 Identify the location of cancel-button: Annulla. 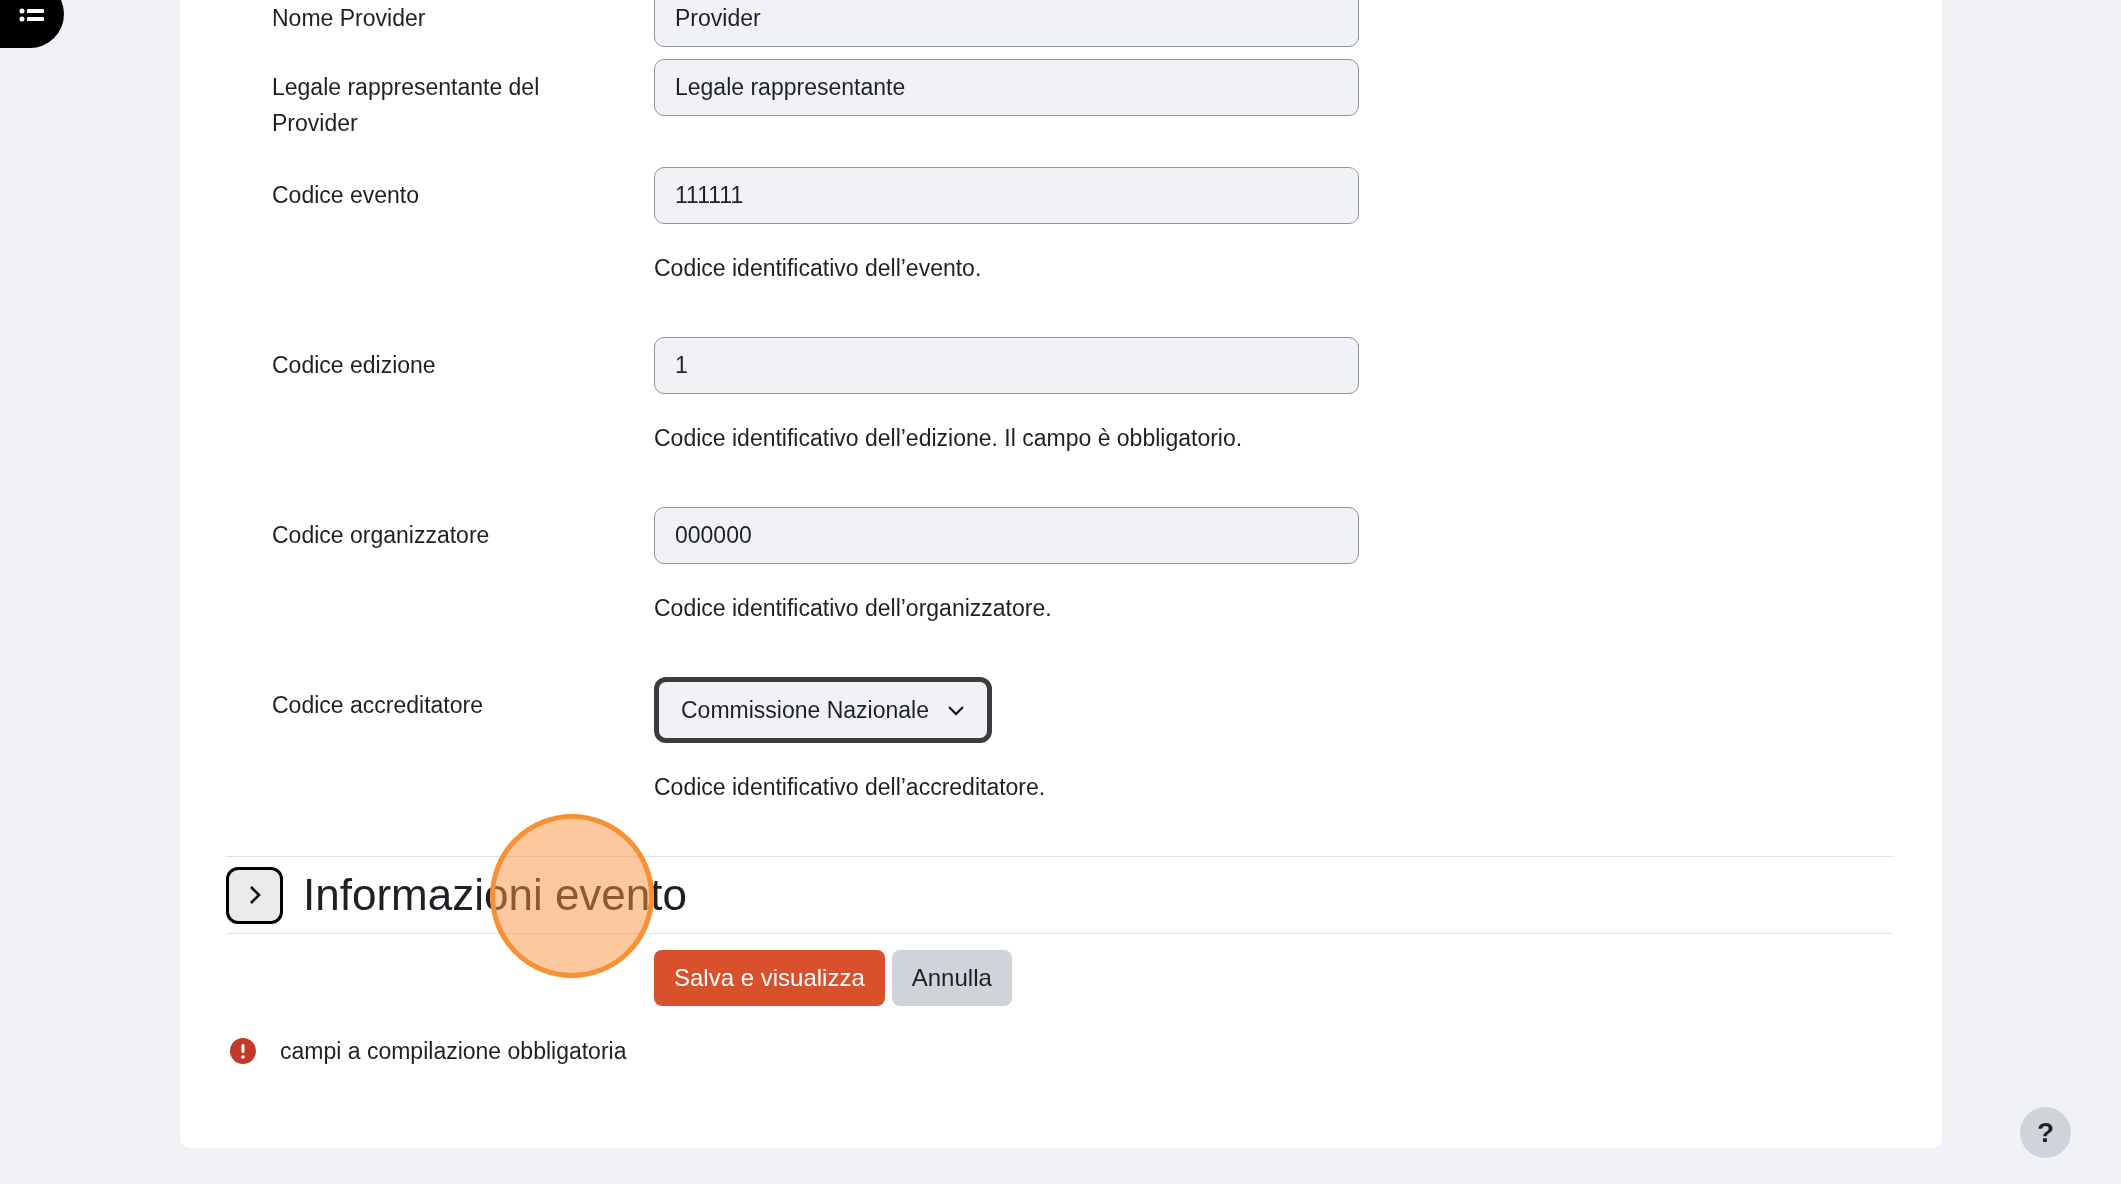
(951, 978).